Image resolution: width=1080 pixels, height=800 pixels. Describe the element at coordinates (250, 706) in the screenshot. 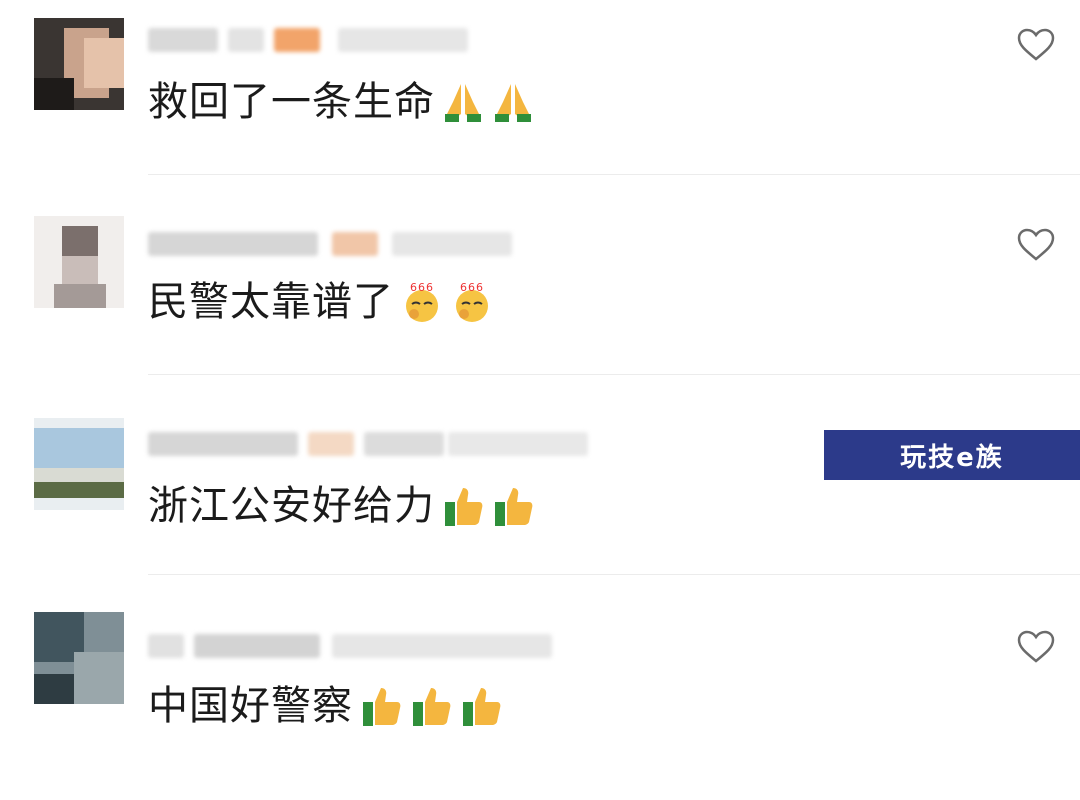

I see `comment-body: 中国好警察` at that location.